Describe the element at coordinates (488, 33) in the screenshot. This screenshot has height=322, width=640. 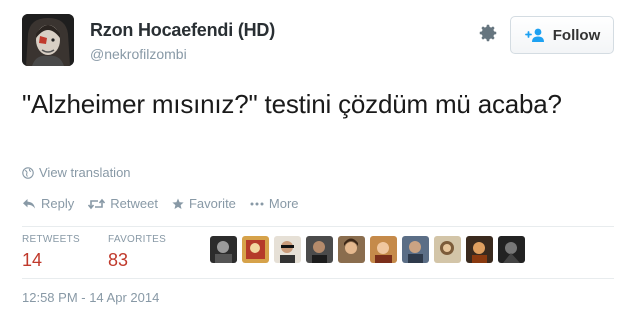
I see `gear-icon` at that location.